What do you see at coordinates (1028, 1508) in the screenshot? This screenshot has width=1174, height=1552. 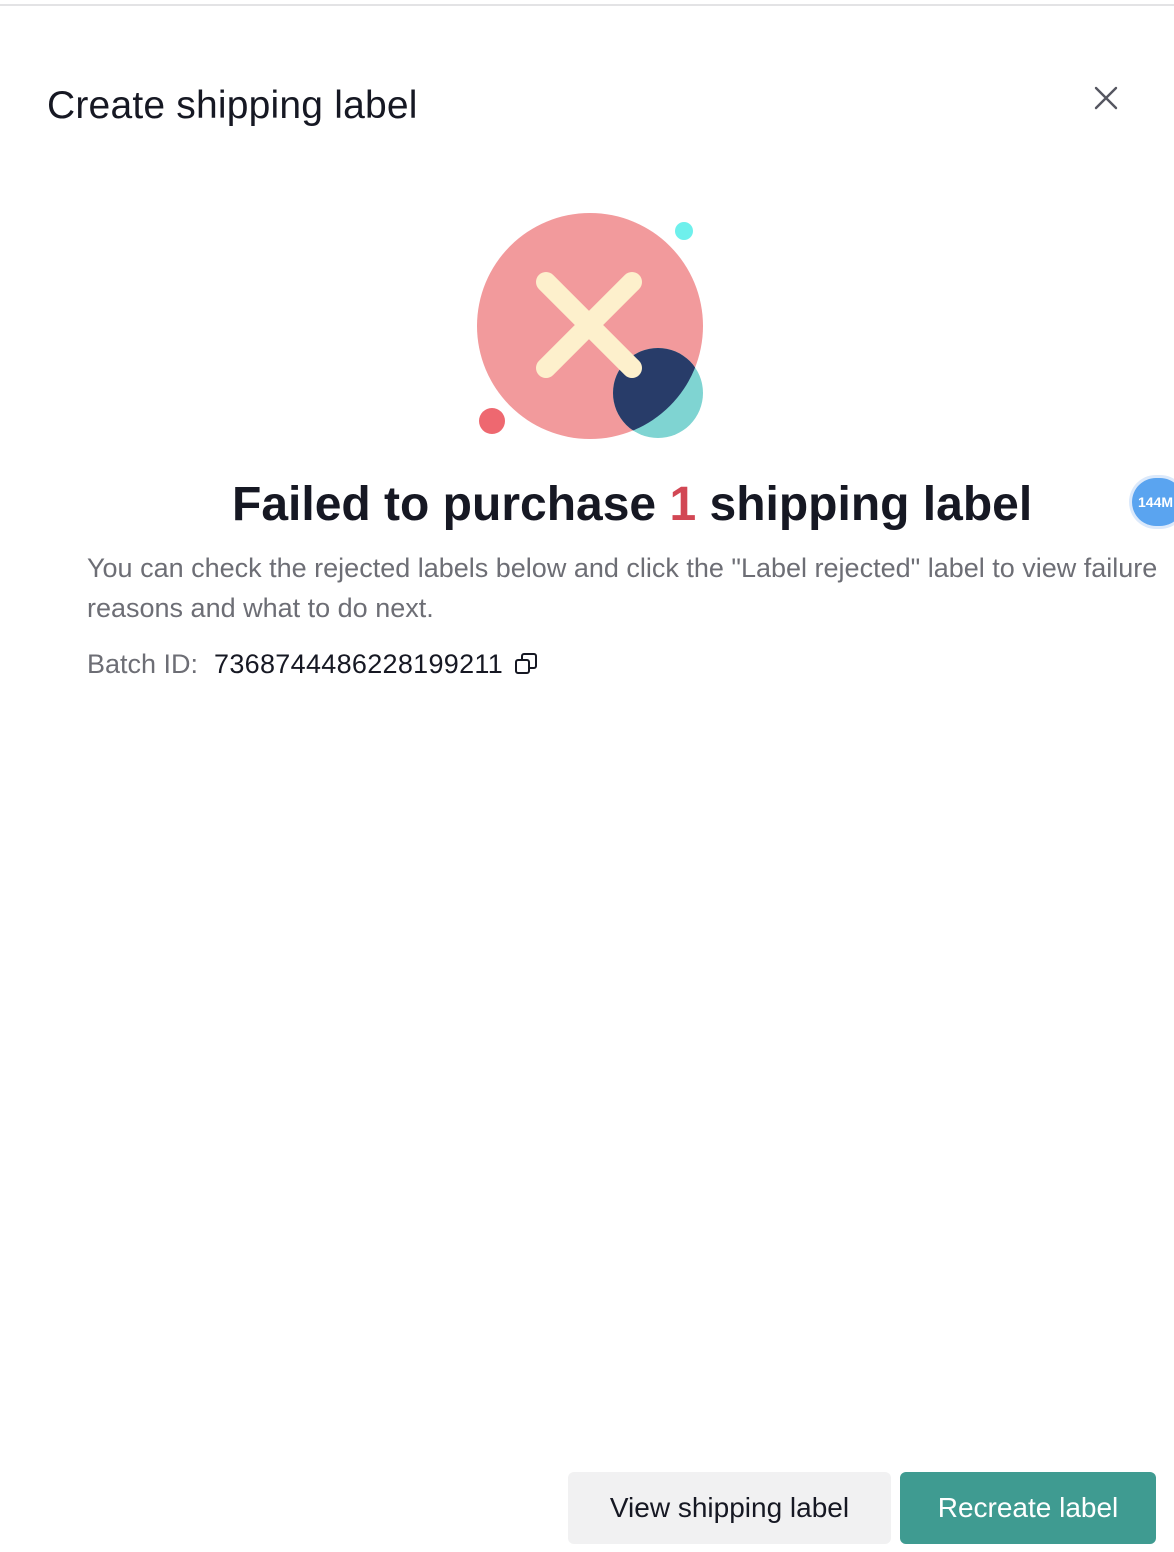 I see `recreate-label-button: Recreate label` at bounding box center [1028, 1508].